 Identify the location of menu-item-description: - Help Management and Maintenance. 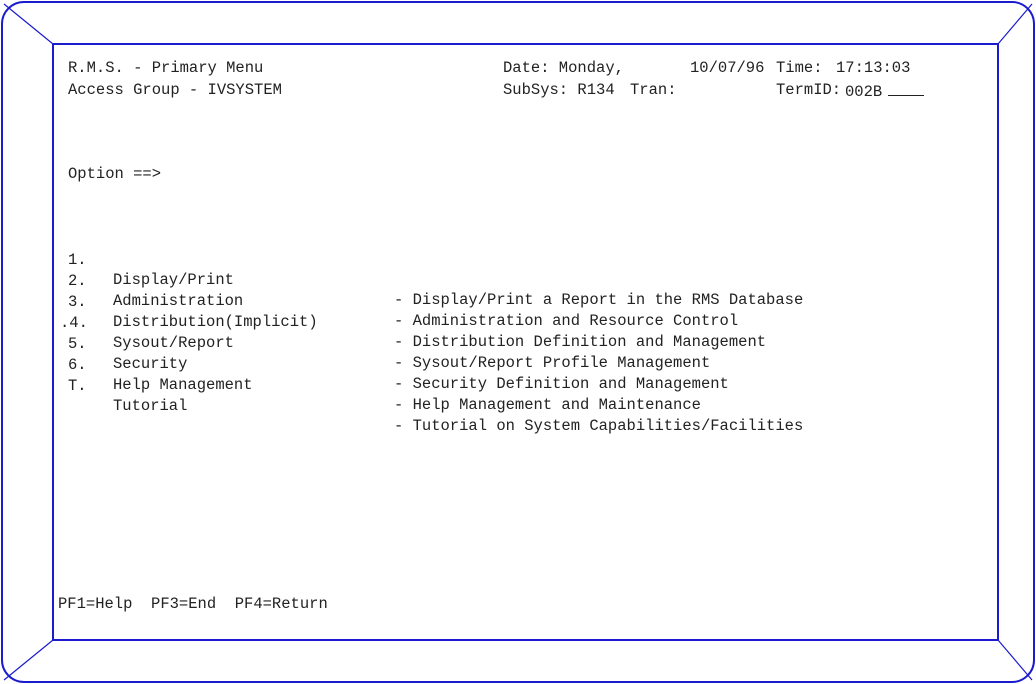
(547, 405).